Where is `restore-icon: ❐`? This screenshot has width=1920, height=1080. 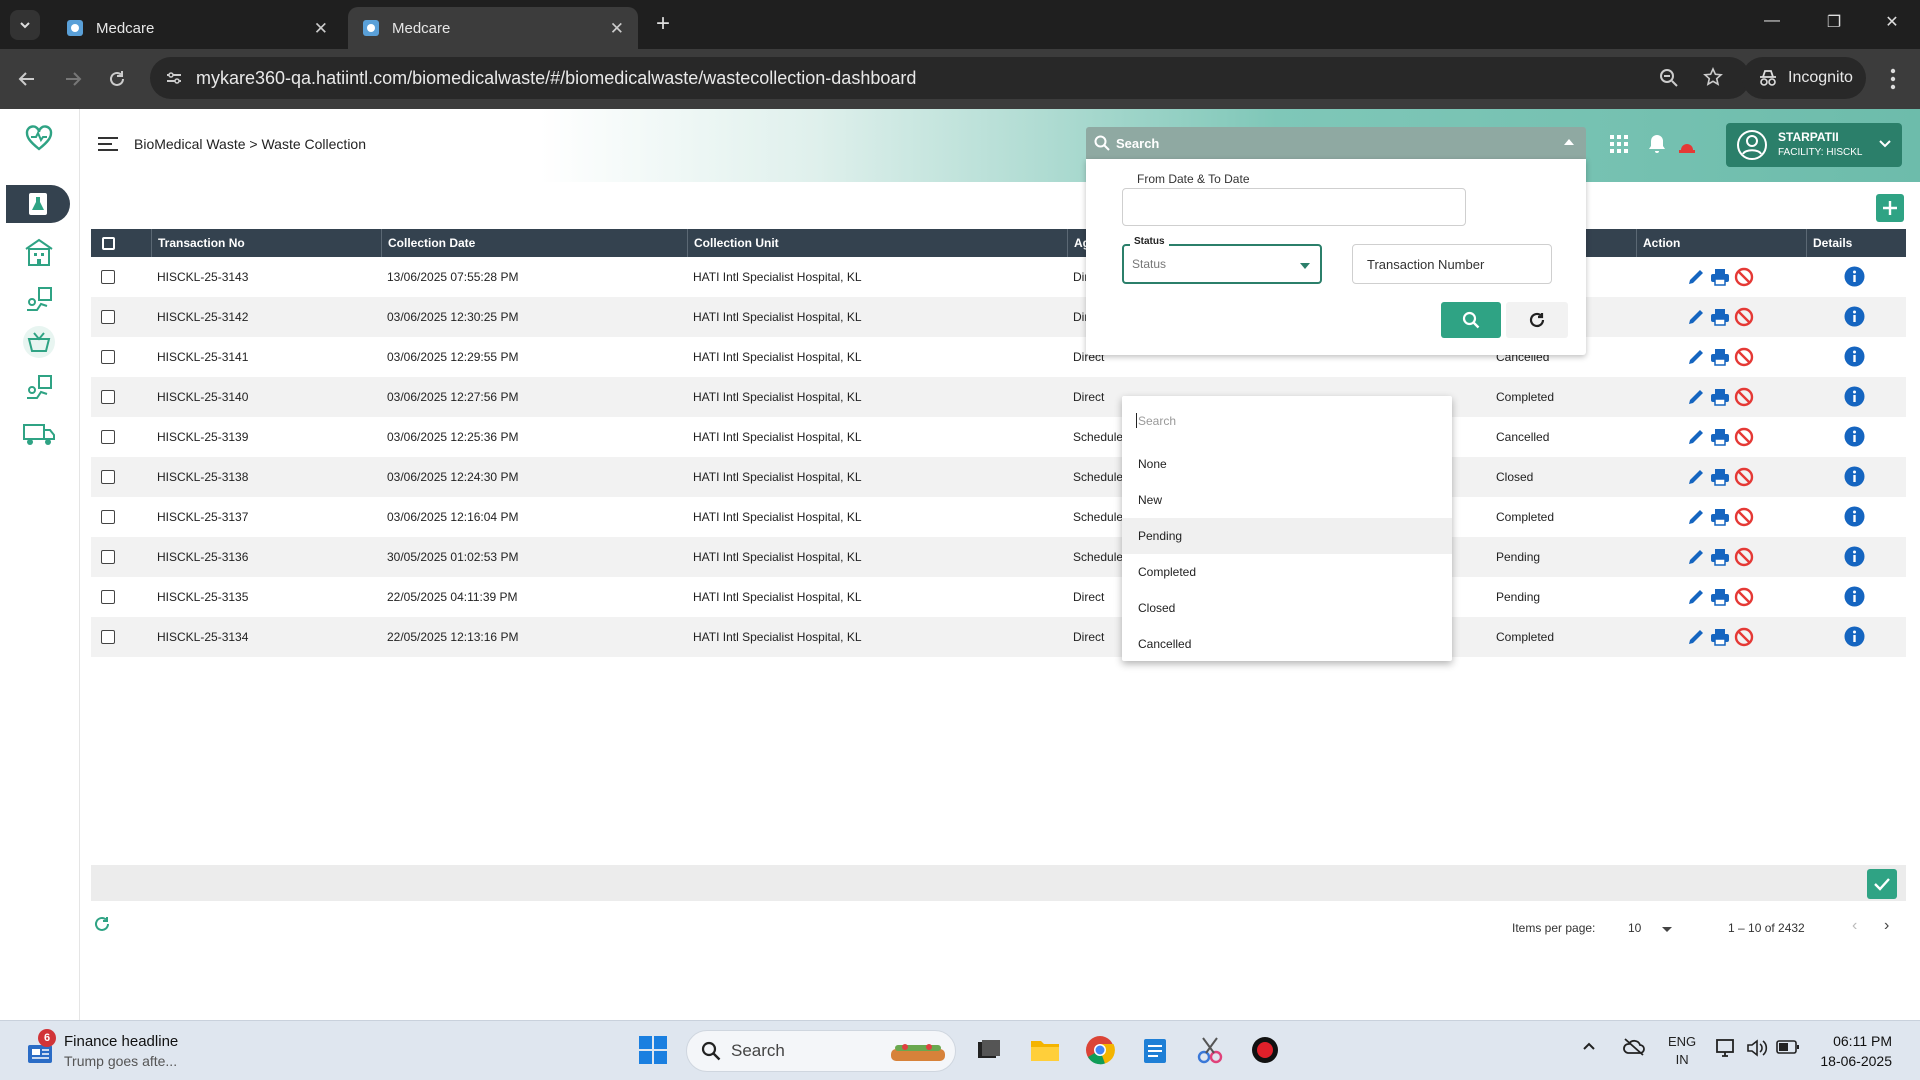 restore-icon: ❐ is located at coordinates (1834, 22).